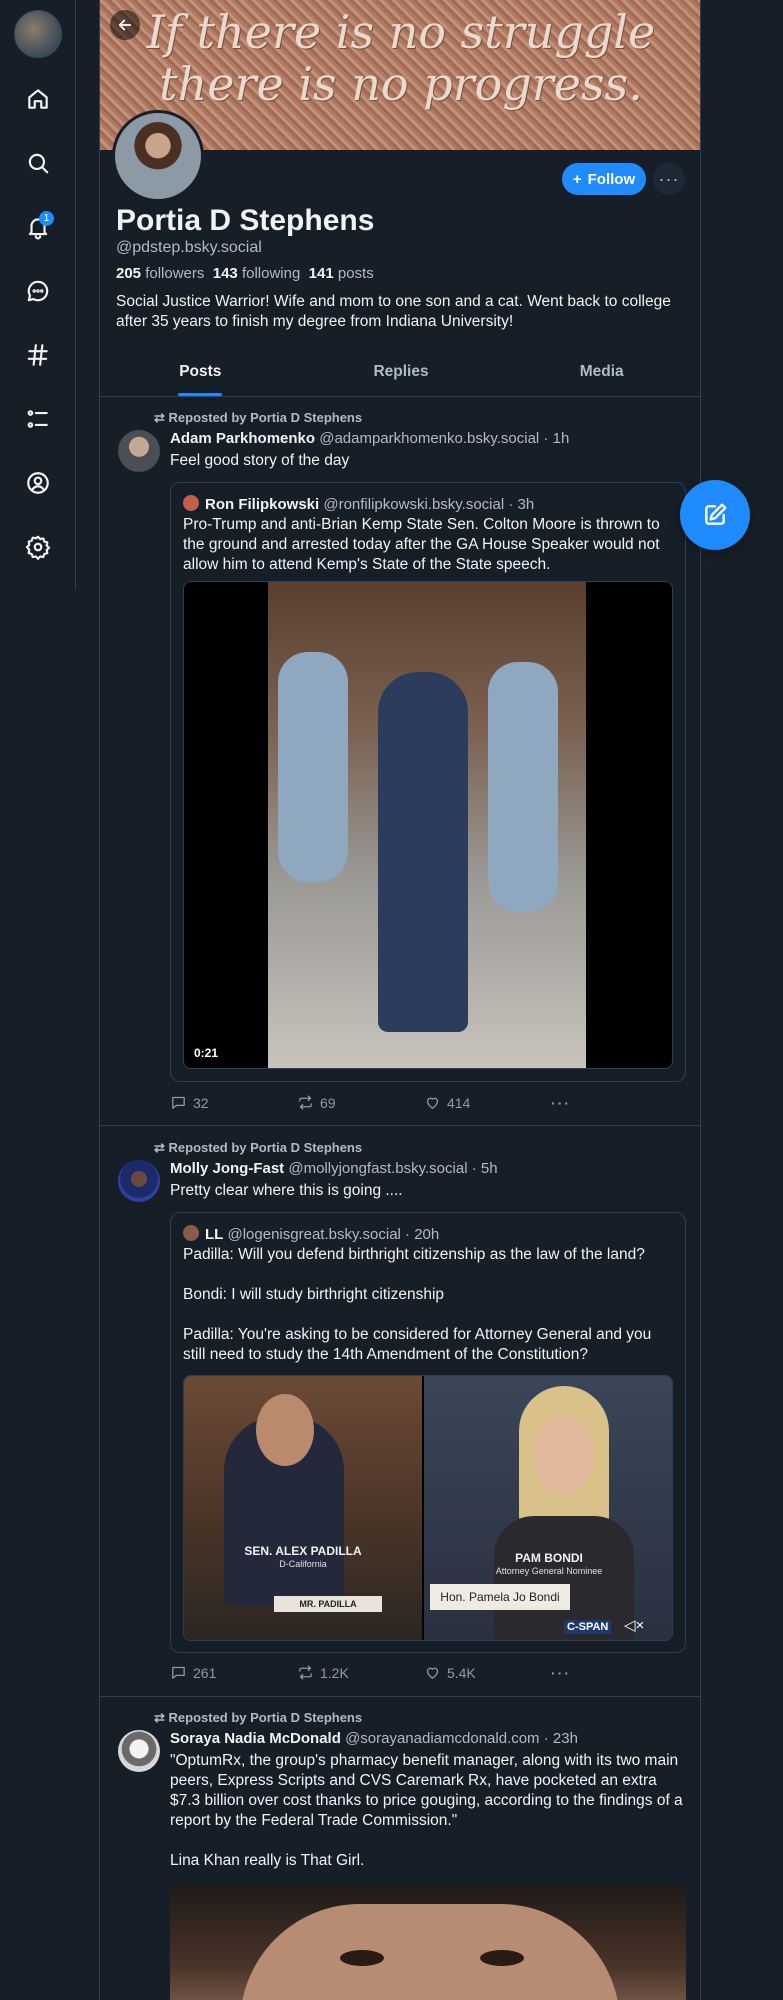  Describe the element at coordinates (500, 1597) in the screenshot. I see `nameplate: Hon. Pamela Jo Bondi` at that location.